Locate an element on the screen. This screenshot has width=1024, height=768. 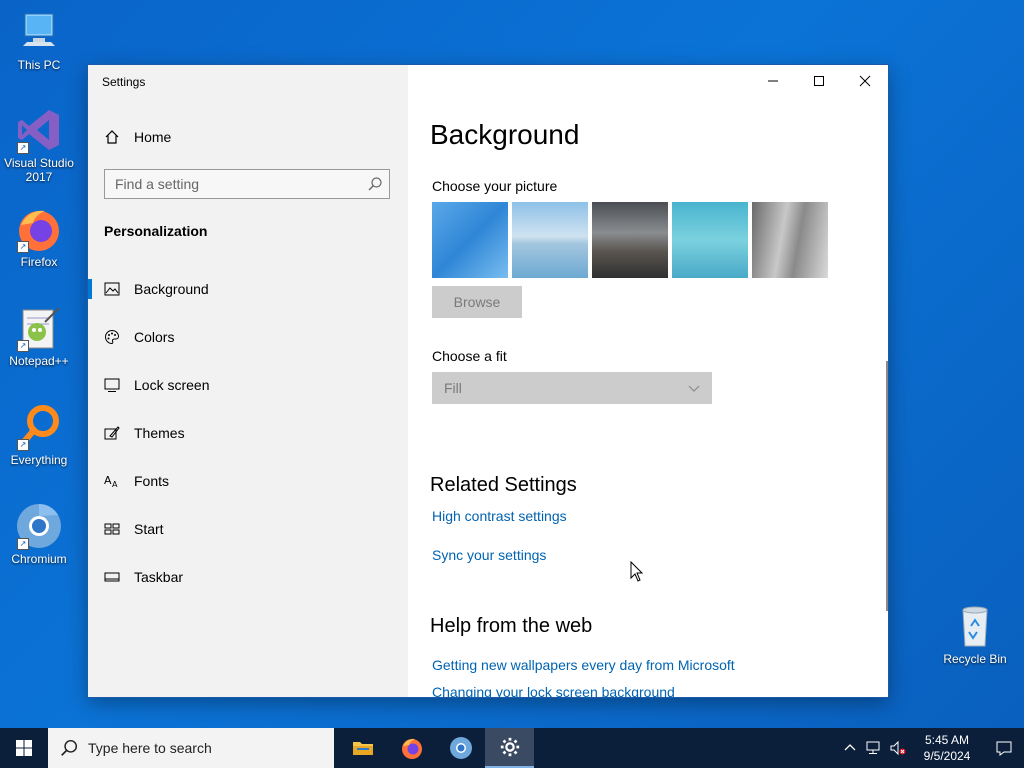
chevron-down-icon is located at coordinates (694, 388).